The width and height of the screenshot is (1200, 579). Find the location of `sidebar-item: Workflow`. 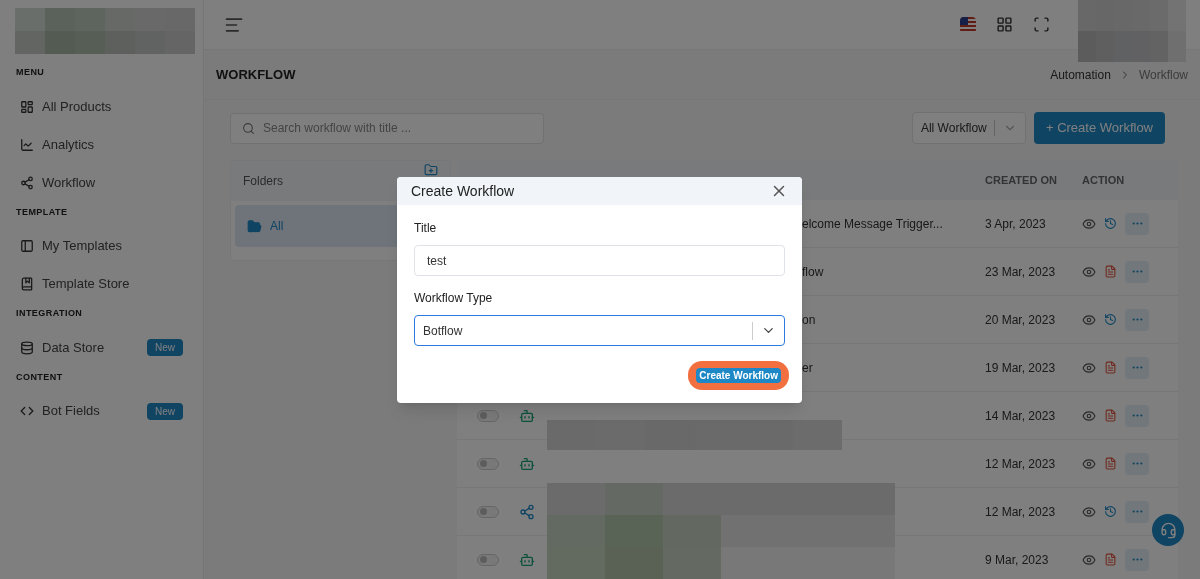

sidebar-item: Workflow is located at coordinates (101, 182).